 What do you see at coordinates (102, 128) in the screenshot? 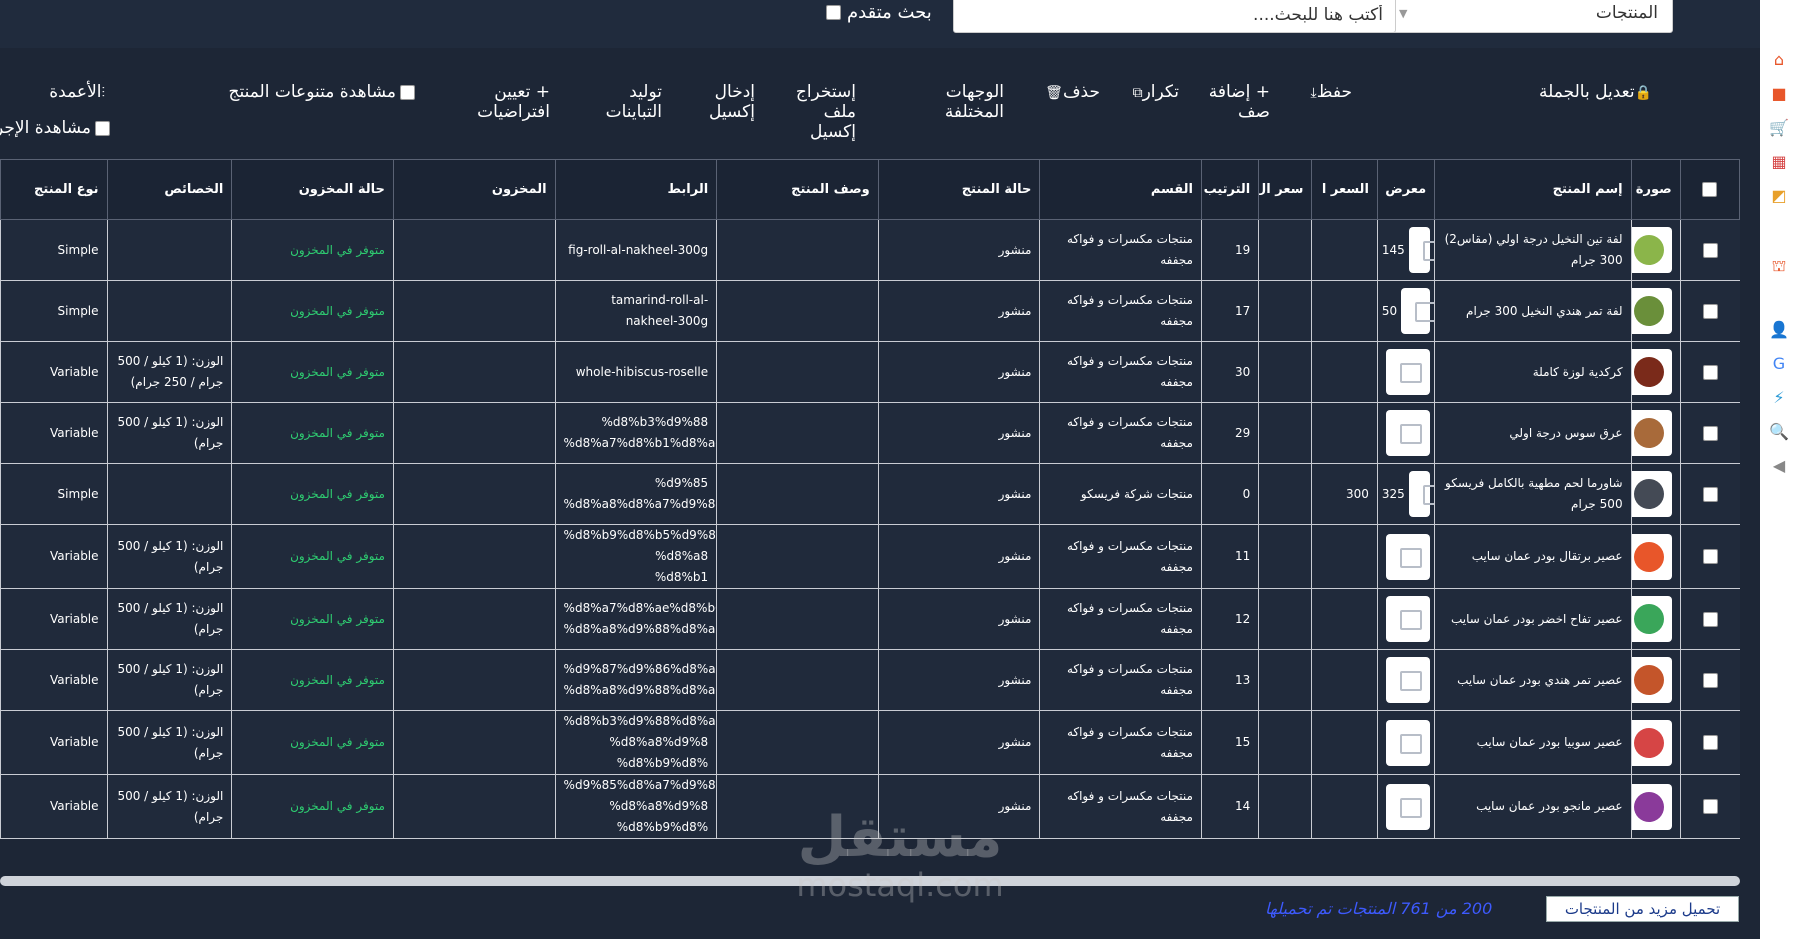
I see `view-actions-checkbox` at bounding box center [102, 128].